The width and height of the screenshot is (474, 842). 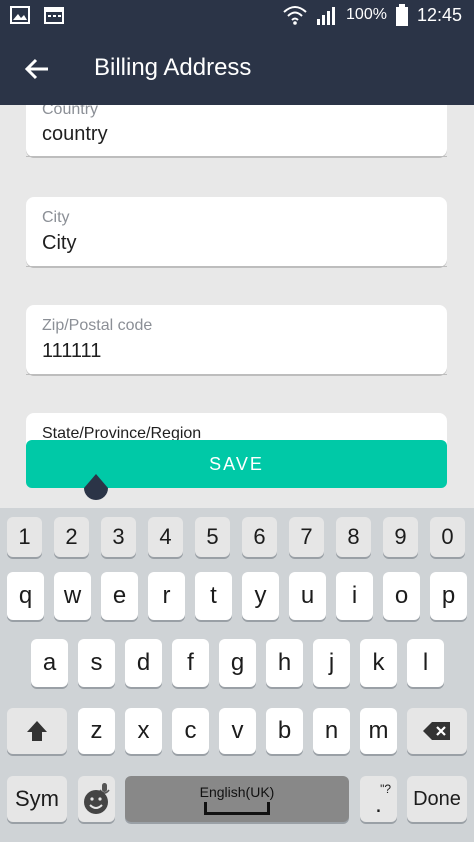 I want to click on key-p: p, so click(x=448, y=596).